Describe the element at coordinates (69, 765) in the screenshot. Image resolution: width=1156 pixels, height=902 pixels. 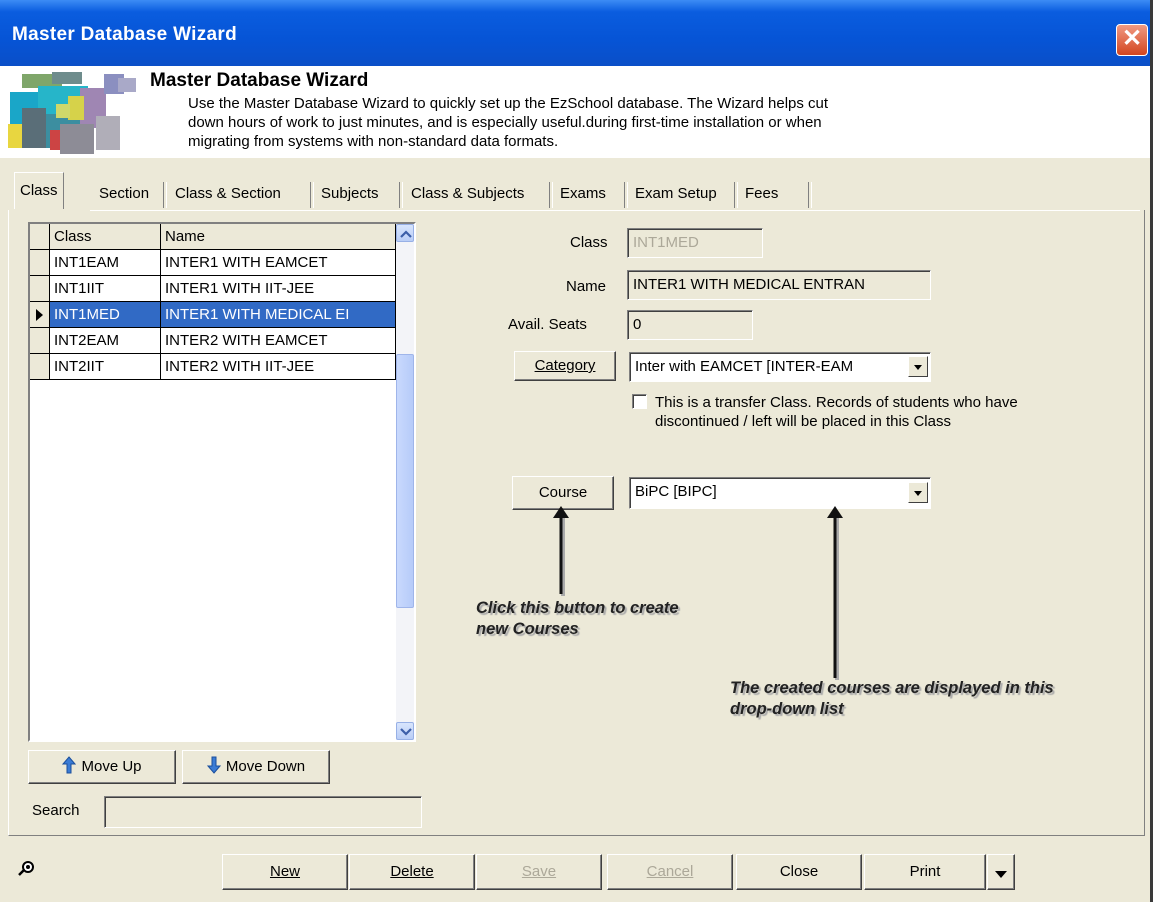
I see `arrow-up-icon` at that location.